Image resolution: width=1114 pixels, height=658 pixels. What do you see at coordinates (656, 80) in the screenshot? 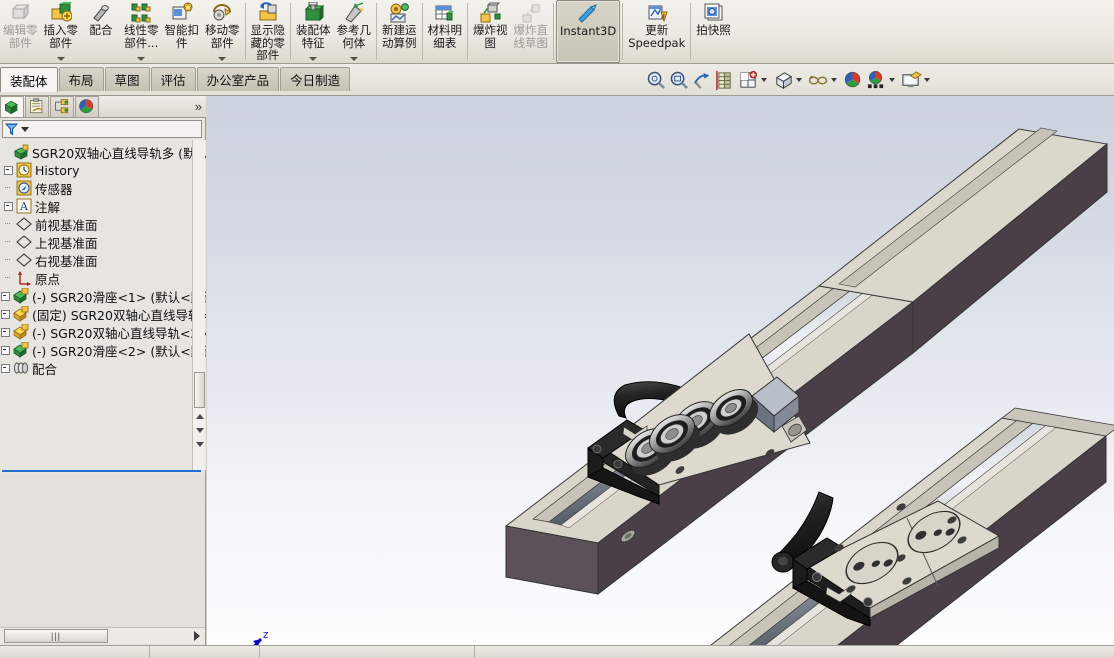
I see `zoom-to-fit-icon` at bounding box center [656, 80].